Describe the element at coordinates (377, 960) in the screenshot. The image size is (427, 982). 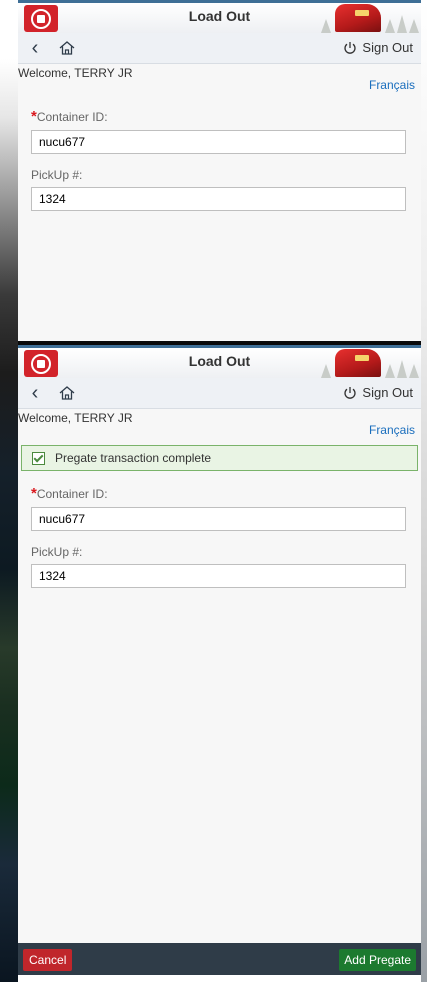
I see `add-pregate-button: Add Pregate` at that location.